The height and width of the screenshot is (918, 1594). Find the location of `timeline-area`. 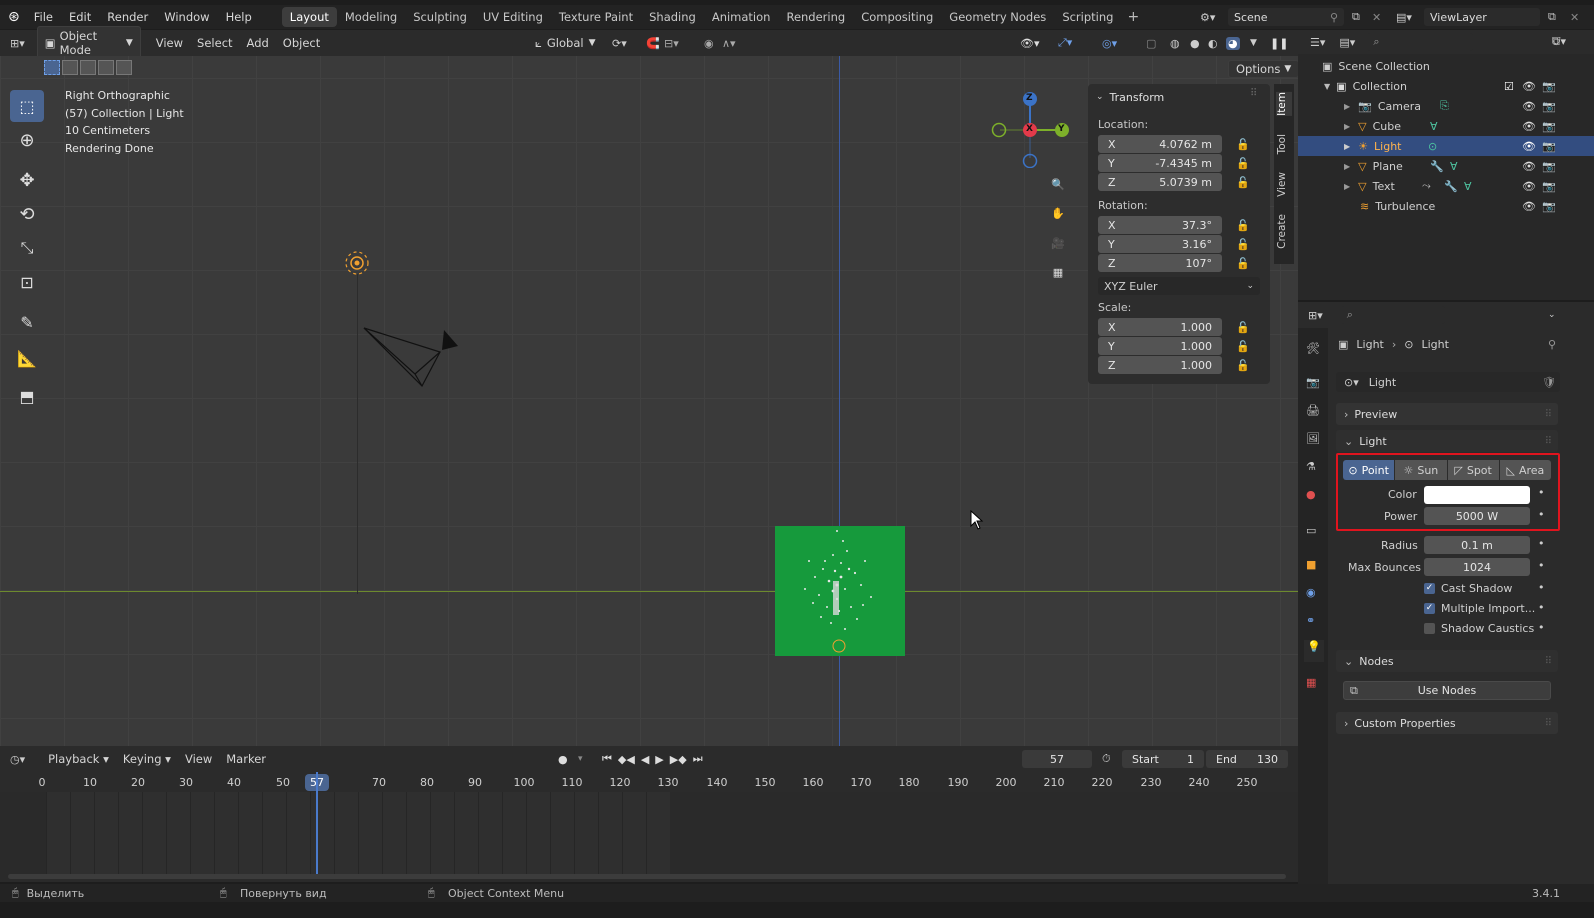

timeline-area is located at coordinates (649, 827).